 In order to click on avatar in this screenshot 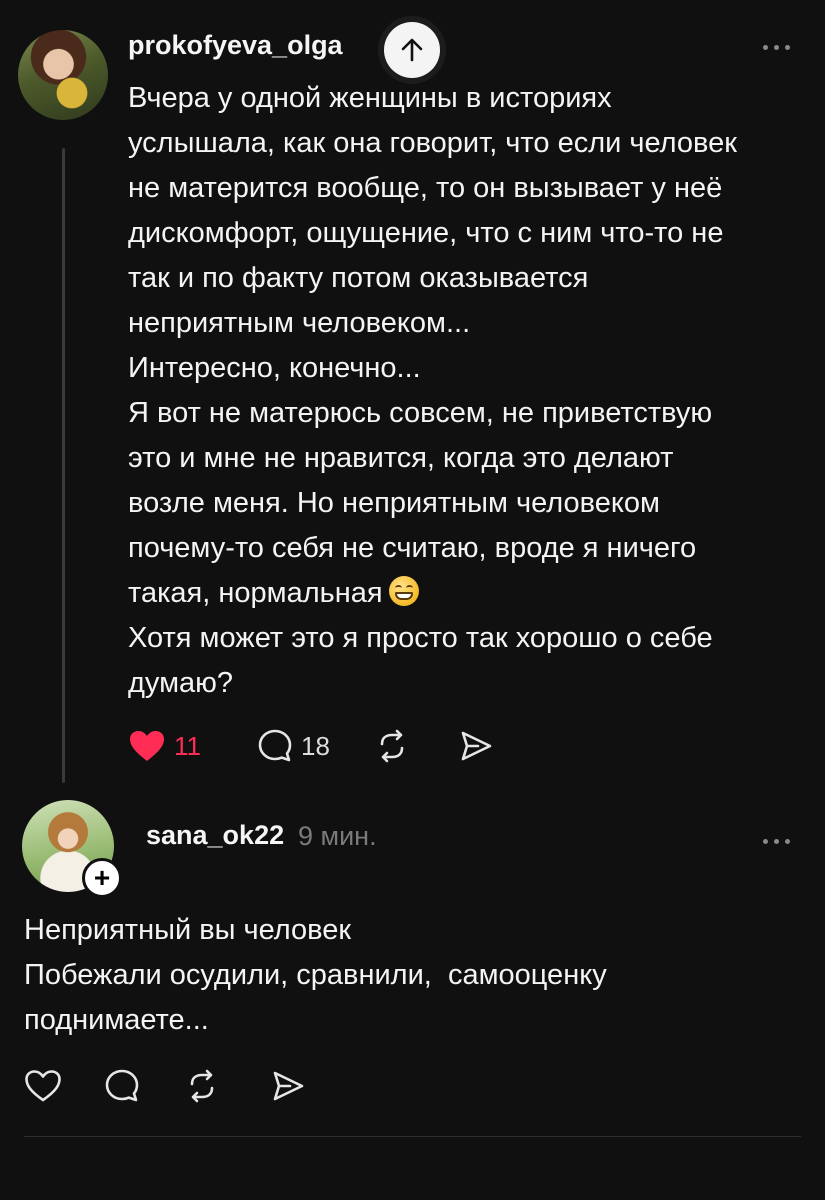, I will do `click(63, 75)`.